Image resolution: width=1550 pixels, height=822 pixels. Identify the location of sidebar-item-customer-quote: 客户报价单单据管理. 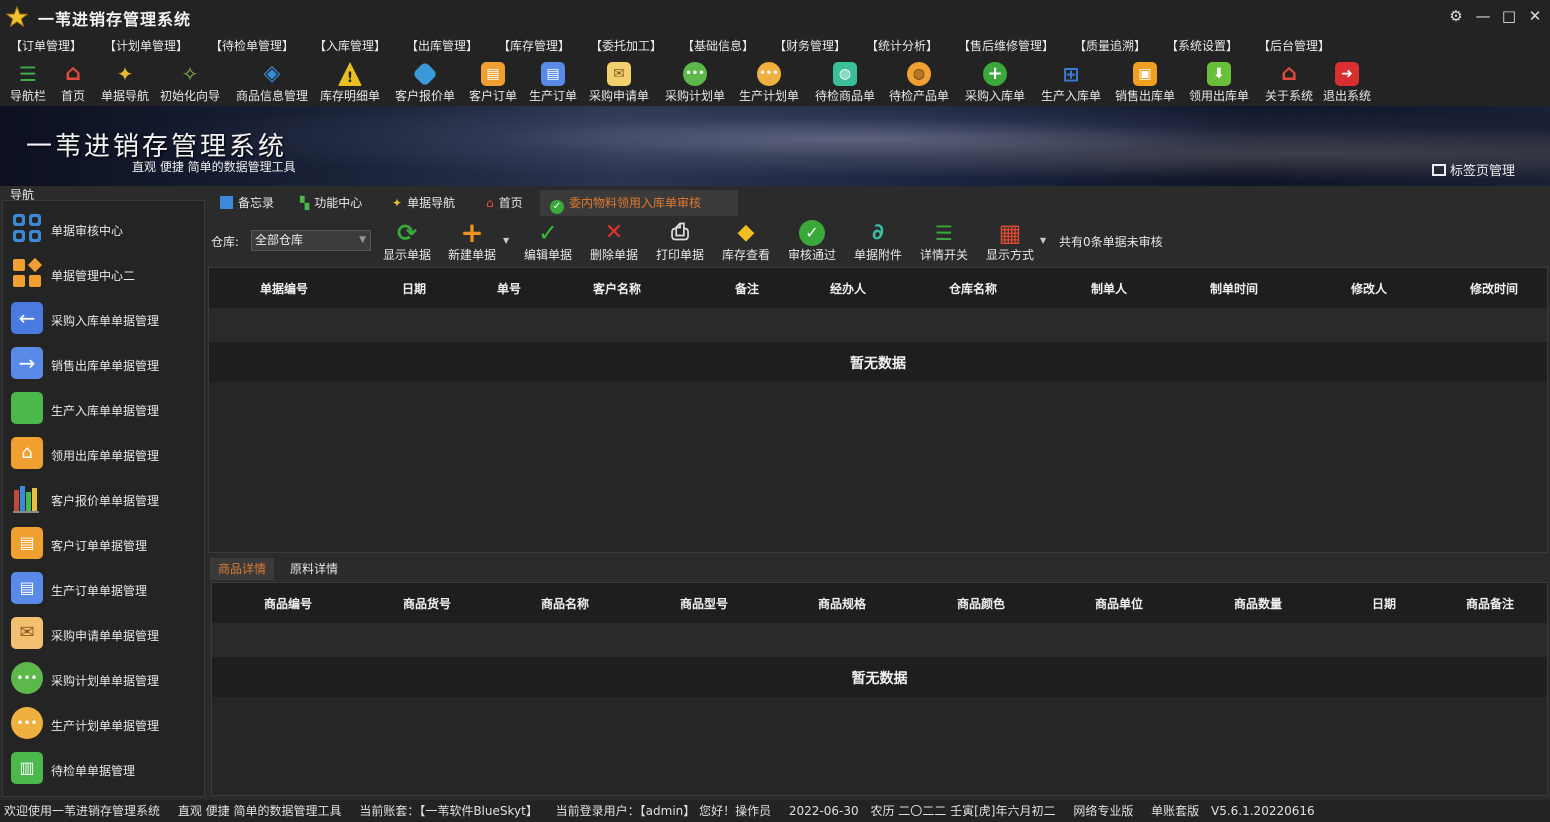
(104, 498).